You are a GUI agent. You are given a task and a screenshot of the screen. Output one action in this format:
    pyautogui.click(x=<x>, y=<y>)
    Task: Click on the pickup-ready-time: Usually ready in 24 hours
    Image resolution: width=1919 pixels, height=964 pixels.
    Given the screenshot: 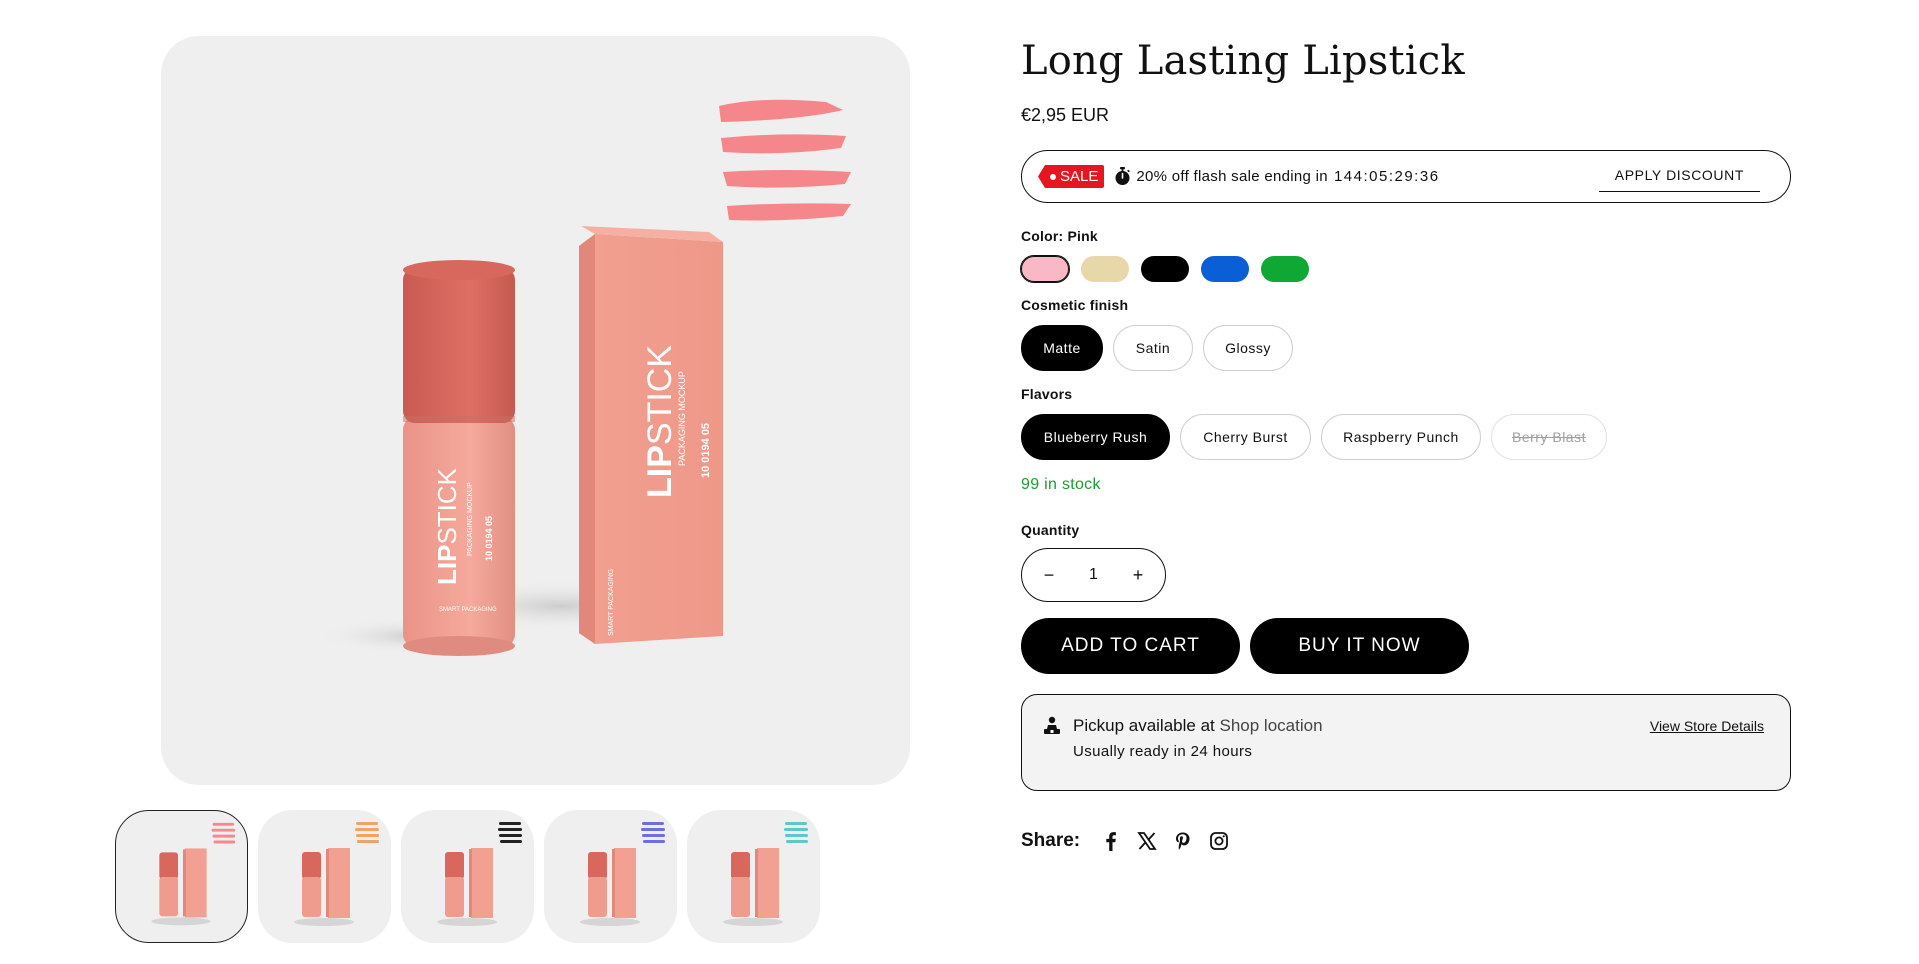 What is the action you would take?
    pyautogui.click(x=1163, y=751)
    